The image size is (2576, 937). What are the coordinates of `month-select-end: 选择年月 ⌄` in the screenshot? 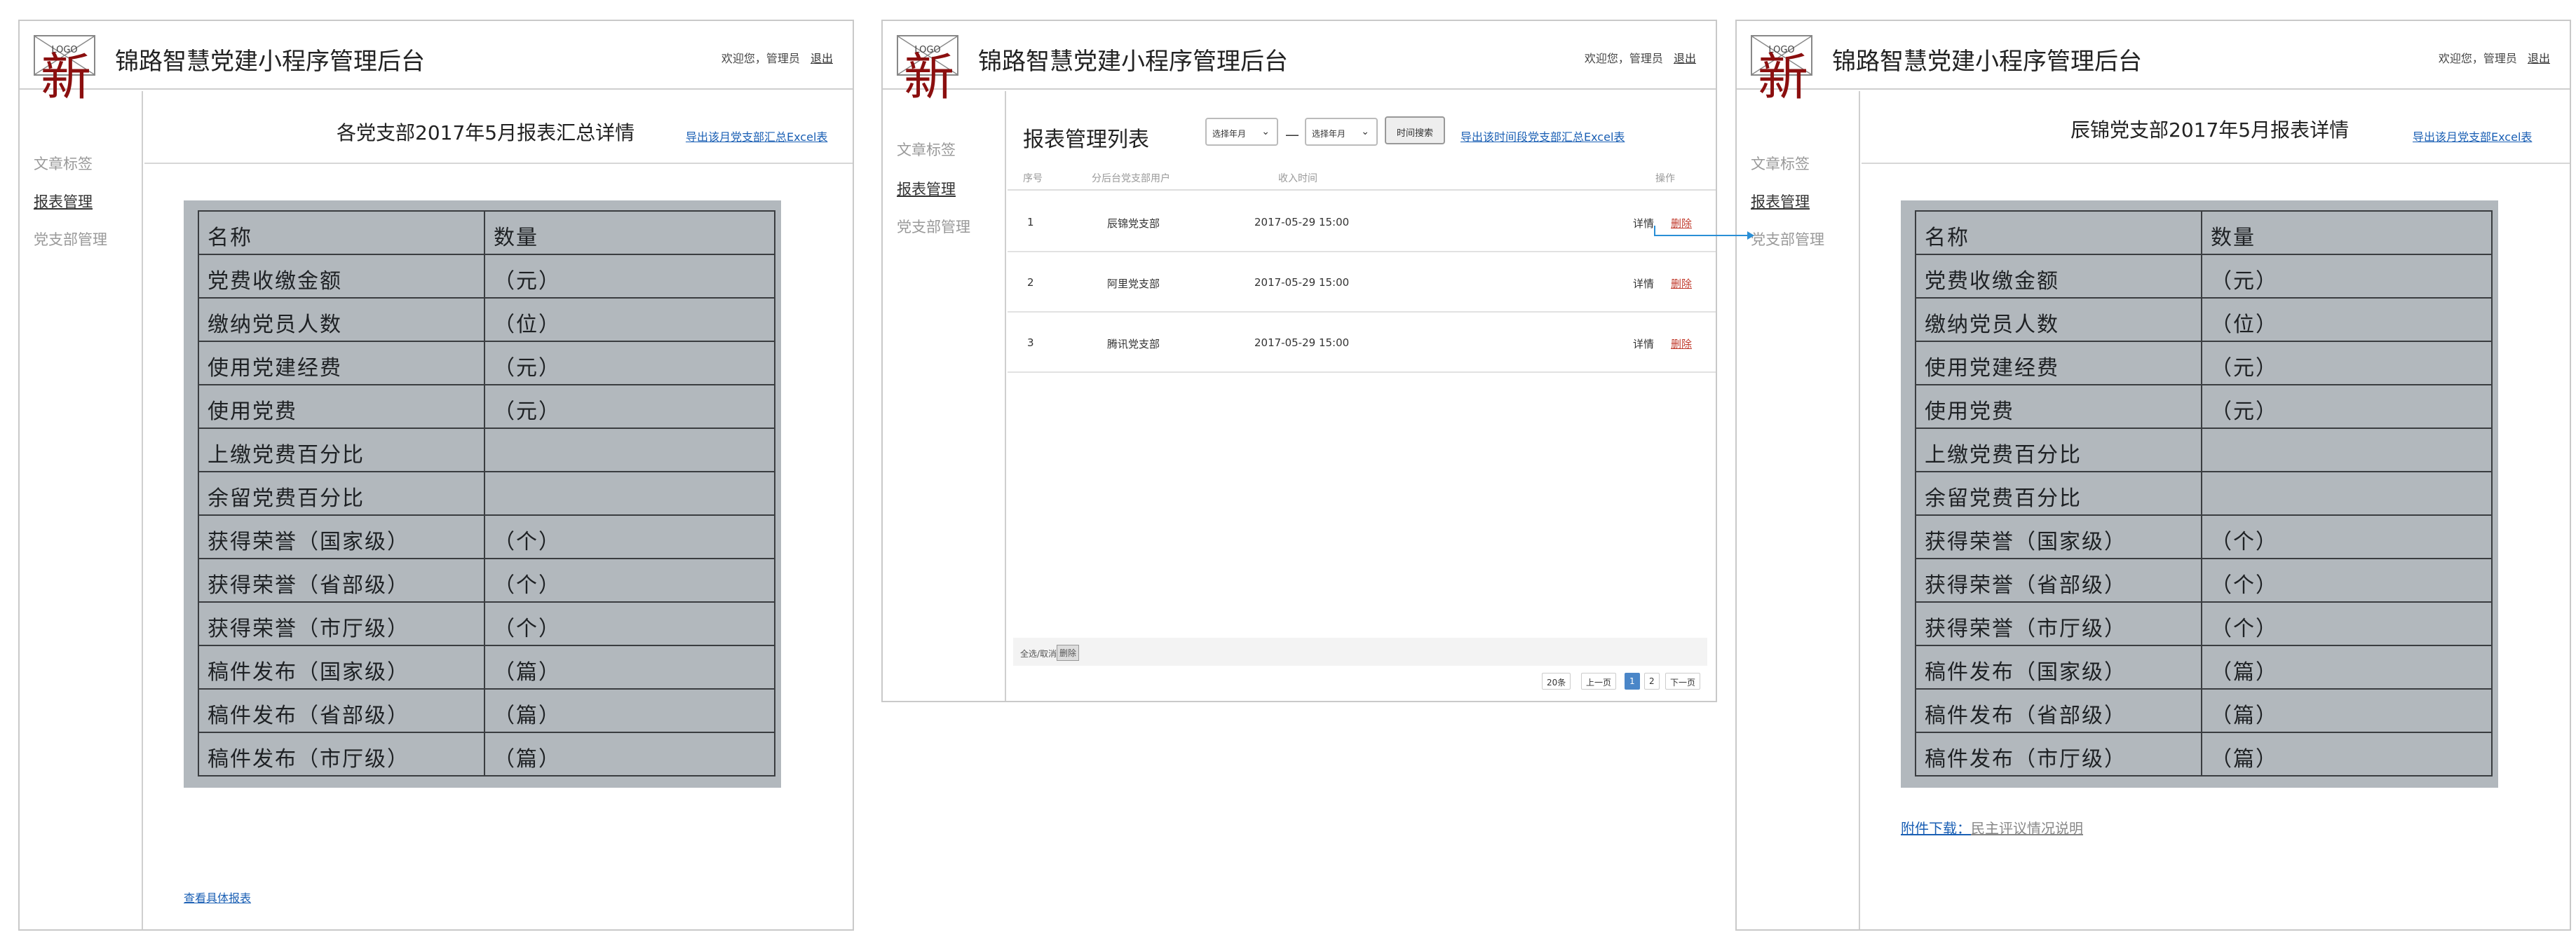 It's located at (1341, 132).